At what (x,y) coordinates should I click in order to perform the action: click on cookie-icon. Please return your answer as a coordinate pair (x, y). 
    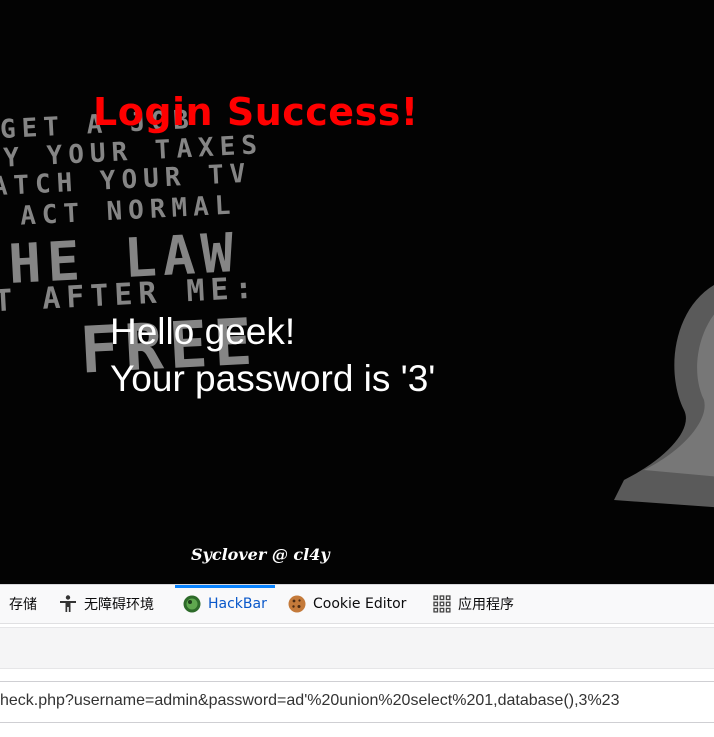
    Looking at the image, I should click on (297, 604).